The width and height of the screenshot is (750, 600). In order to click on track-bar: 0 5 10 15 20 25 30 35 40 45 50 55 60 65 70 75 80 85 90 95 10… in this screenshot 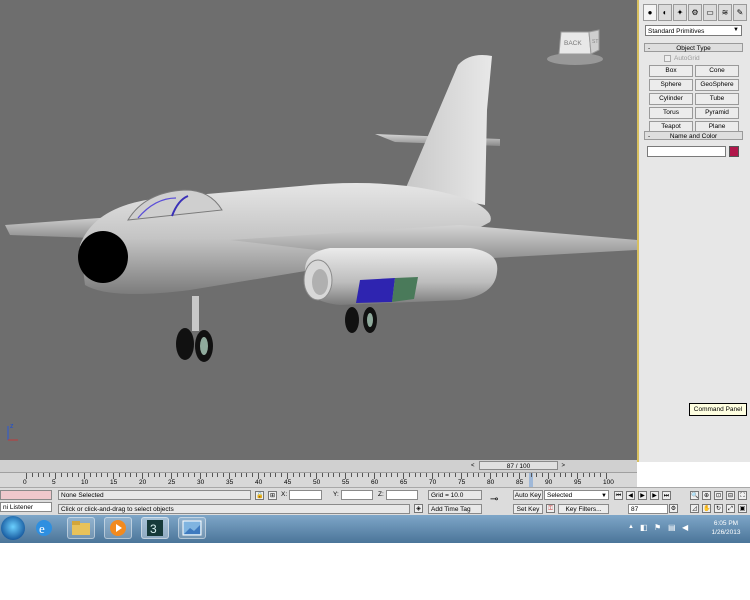, I will do `click(318, 480)`.